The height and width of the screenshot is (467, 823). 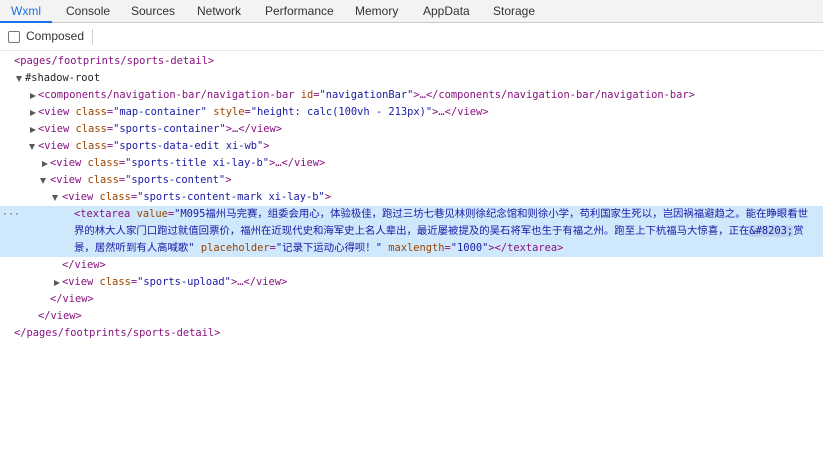 What do you see at coordinates (411, 282) in the screenshot?
I see `tree-node-sports-upload: <view class="sports-upload">…</view>` at bounding box center [411, 282].